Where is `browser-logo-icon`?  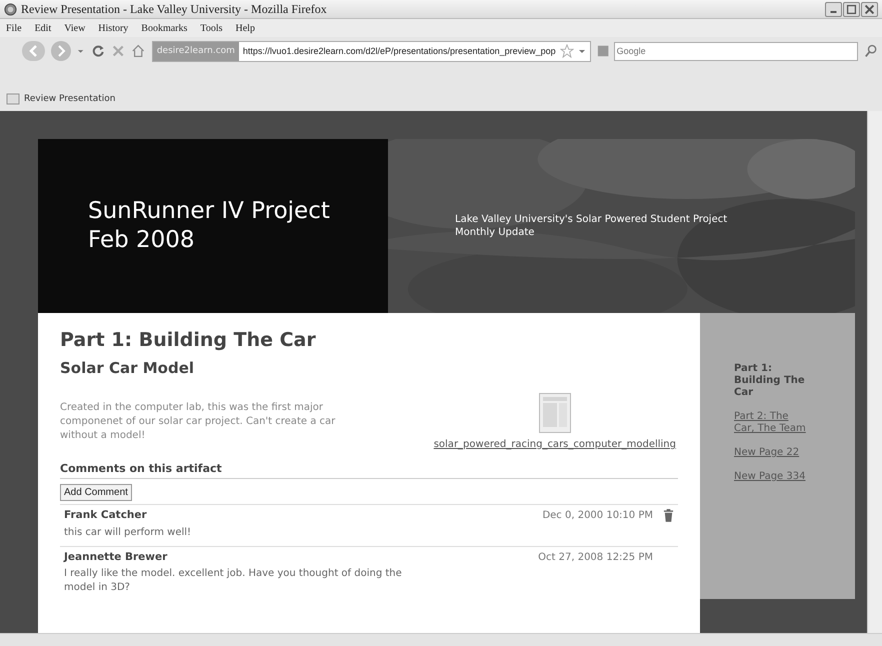
browser-logo-icon is located at coordinates (10, 9).